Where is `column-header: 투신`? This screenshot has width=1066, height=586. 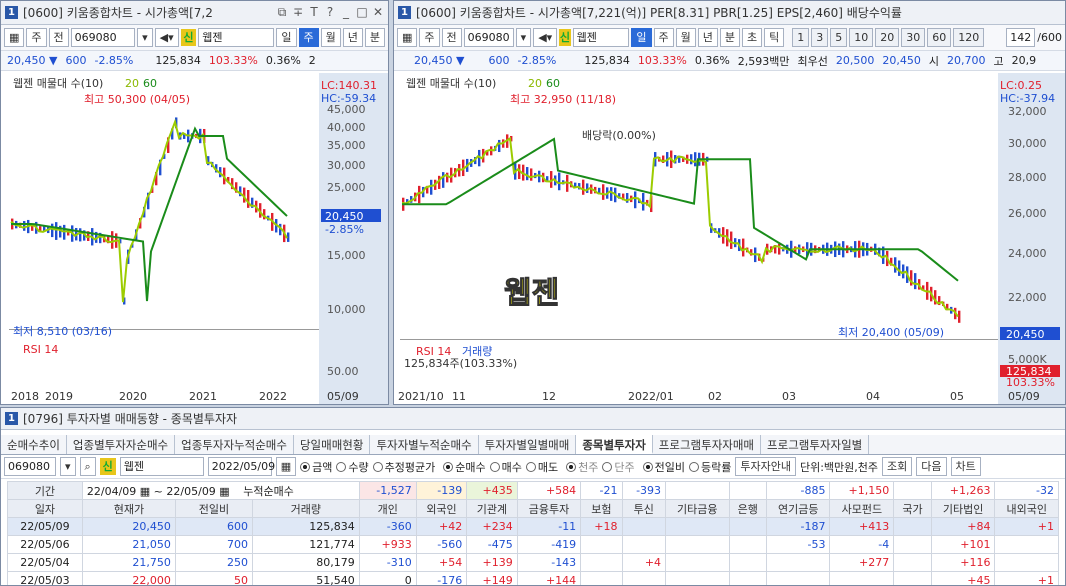 column-header: 투신 is located at coordinates (644, 508).